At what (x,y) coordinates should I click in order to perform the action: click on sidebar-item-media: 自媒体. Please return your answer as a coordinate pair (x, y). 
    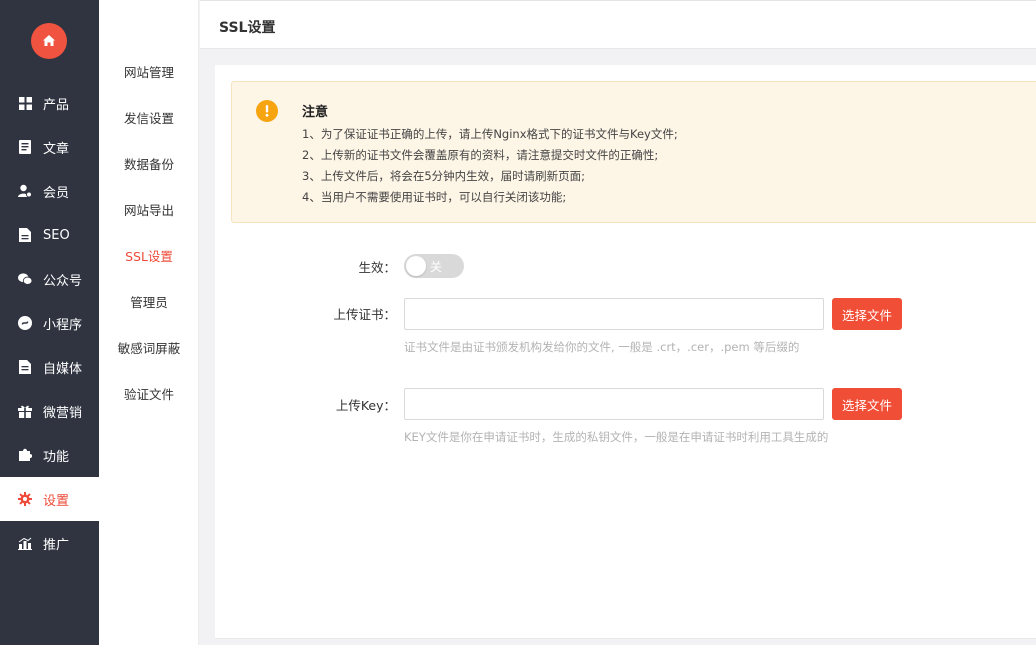
    Looking at the image, I should click on (49, 367).